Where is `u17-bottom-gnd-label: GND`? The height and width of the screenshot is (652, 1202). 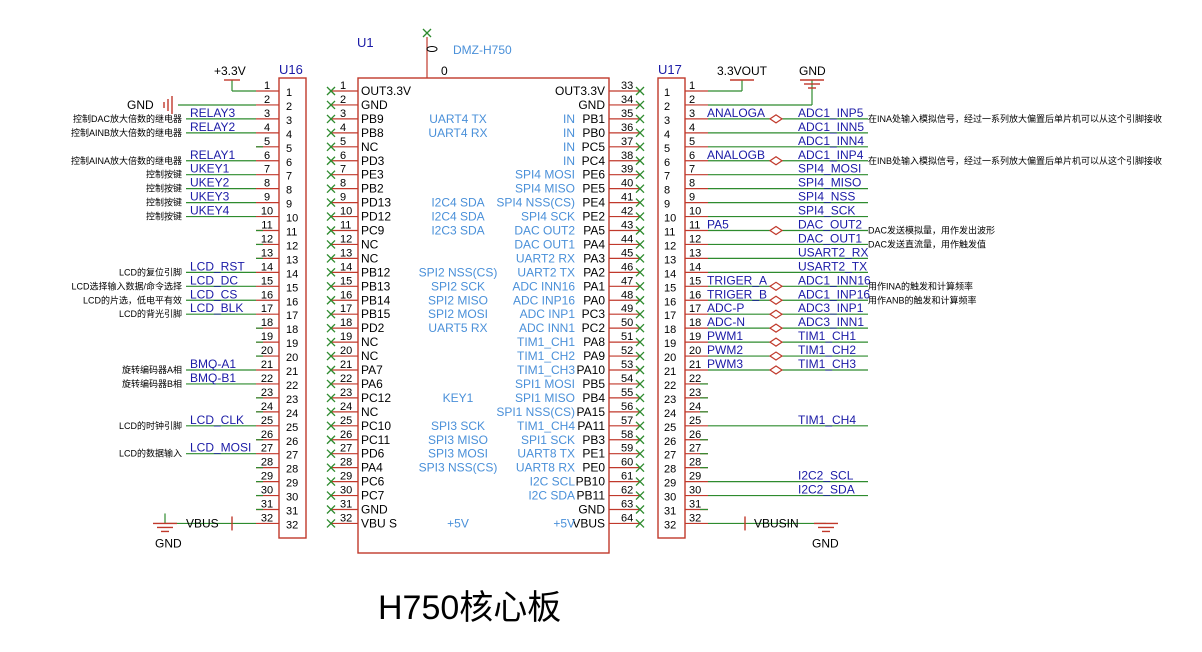 u17-bottom-gnd-label: GND is located at coordinates (825, 543).